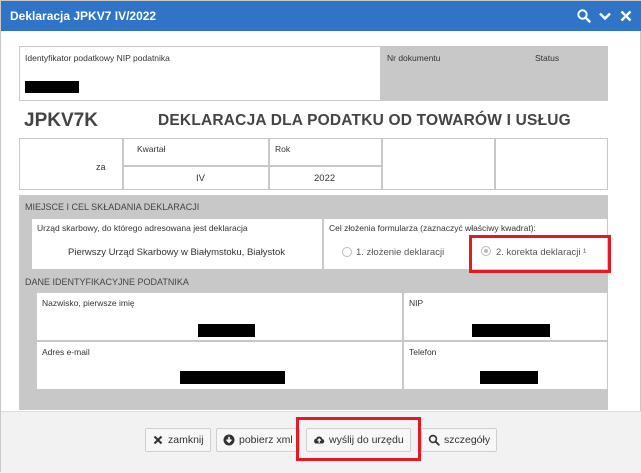 The height and width of the screenshot is (473, 641). Describe the element at coordinates (509, 377) in the screenshot. I see `redacted-phone` at that location.